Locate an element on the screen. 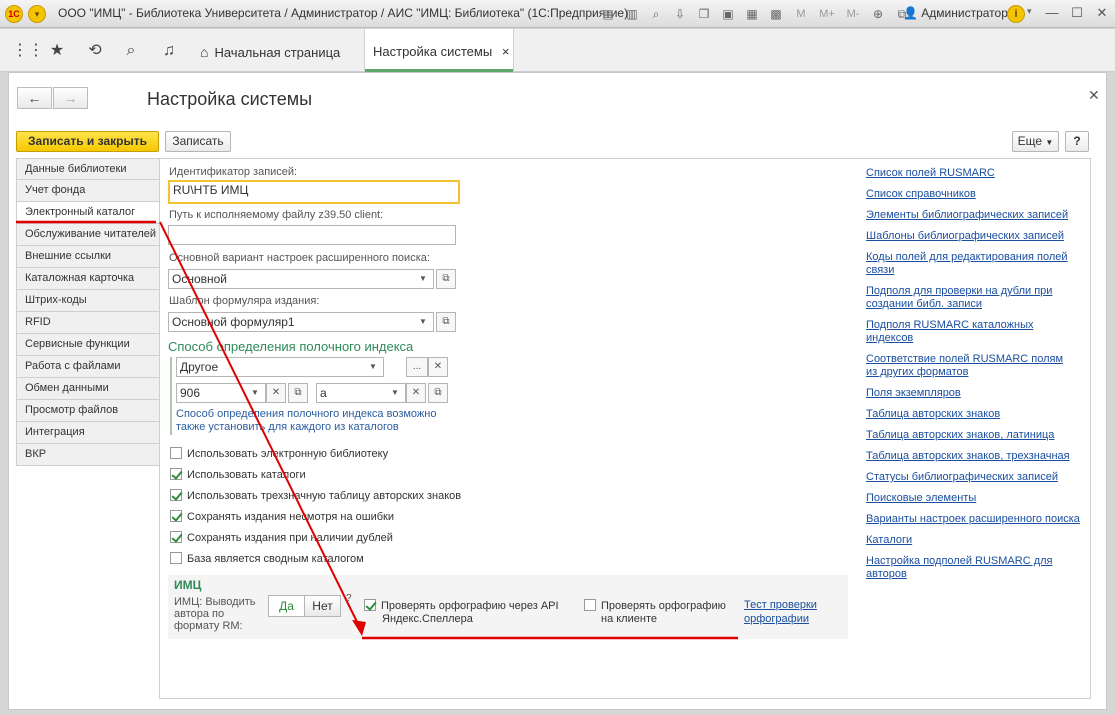  form-close-icon: ✕ is located at coordinates (1094, 95).